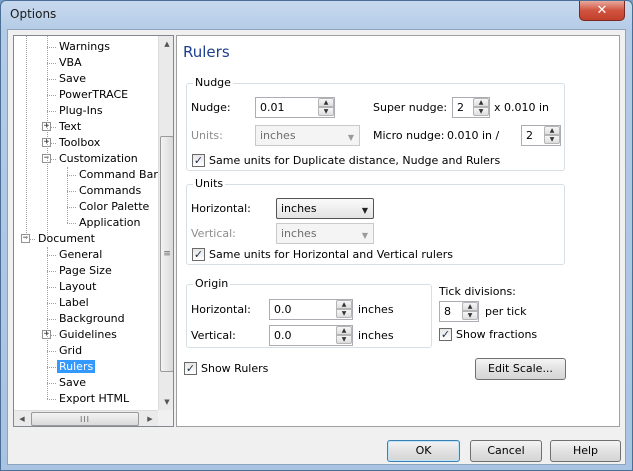 This screenshot has width=633, height=471. What do you see at coordinates (295, 107) in the screenshot?
I see `nudge-input: 0.01 ▲ ▼` at bounding box center [295, 107].